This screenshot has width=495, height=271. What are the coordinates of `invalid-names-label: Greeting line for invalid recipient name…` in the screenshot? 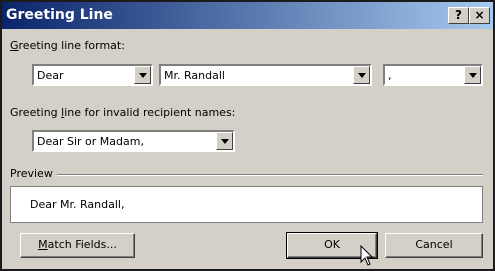 It's located at (122, 112).